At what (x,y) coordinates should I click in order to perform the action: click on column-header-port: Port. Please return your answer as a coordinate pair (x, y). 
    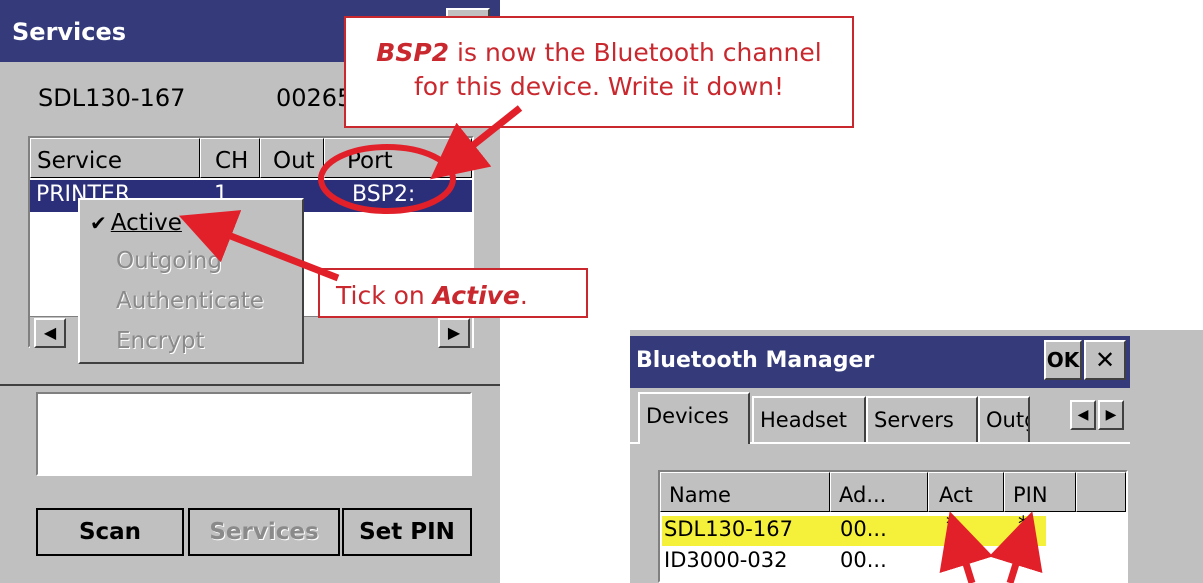
    Looking at the image, I should click on (398, 158).